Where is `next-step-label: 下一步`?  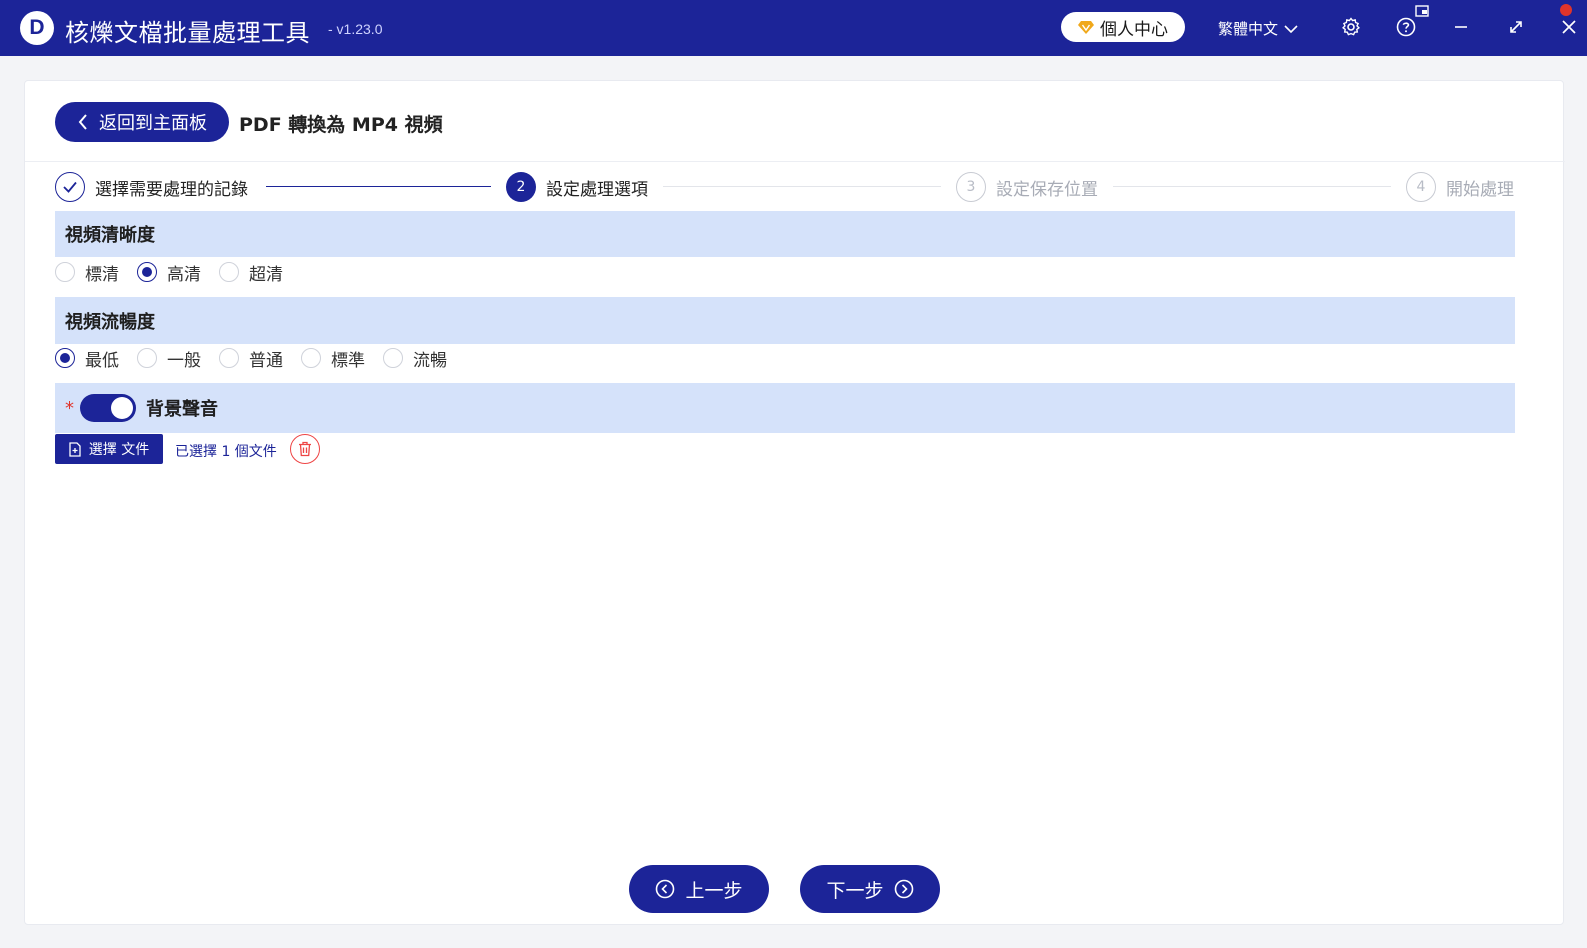
next-step-label: 下一步 is located at coordinates (855, 890).